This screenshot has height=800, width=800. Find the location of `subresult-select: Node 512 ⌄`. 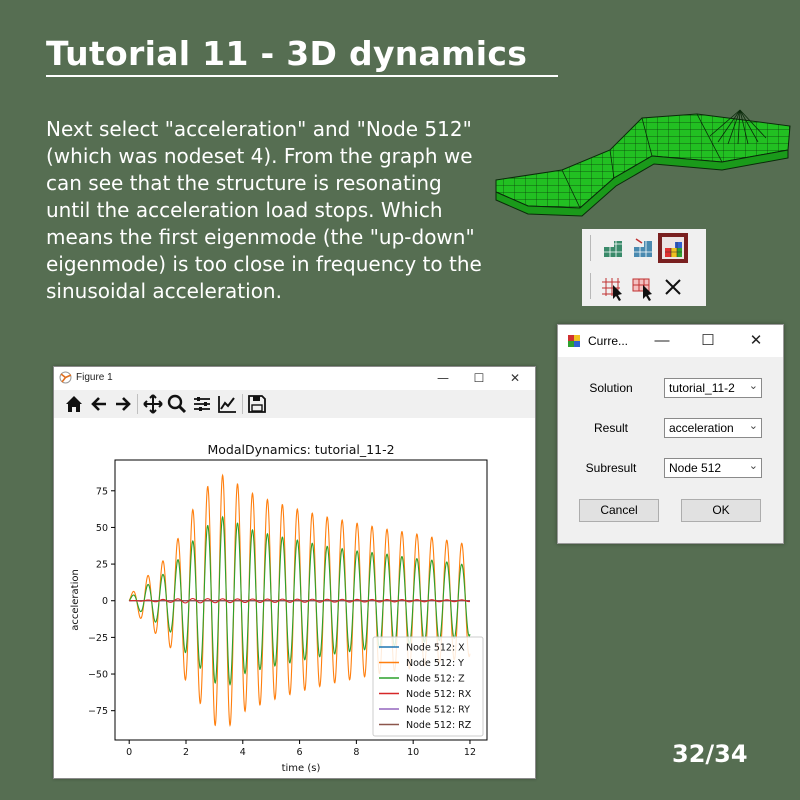

subresult-select: Node 512 ⌄ is located at coordinates (713, 468).